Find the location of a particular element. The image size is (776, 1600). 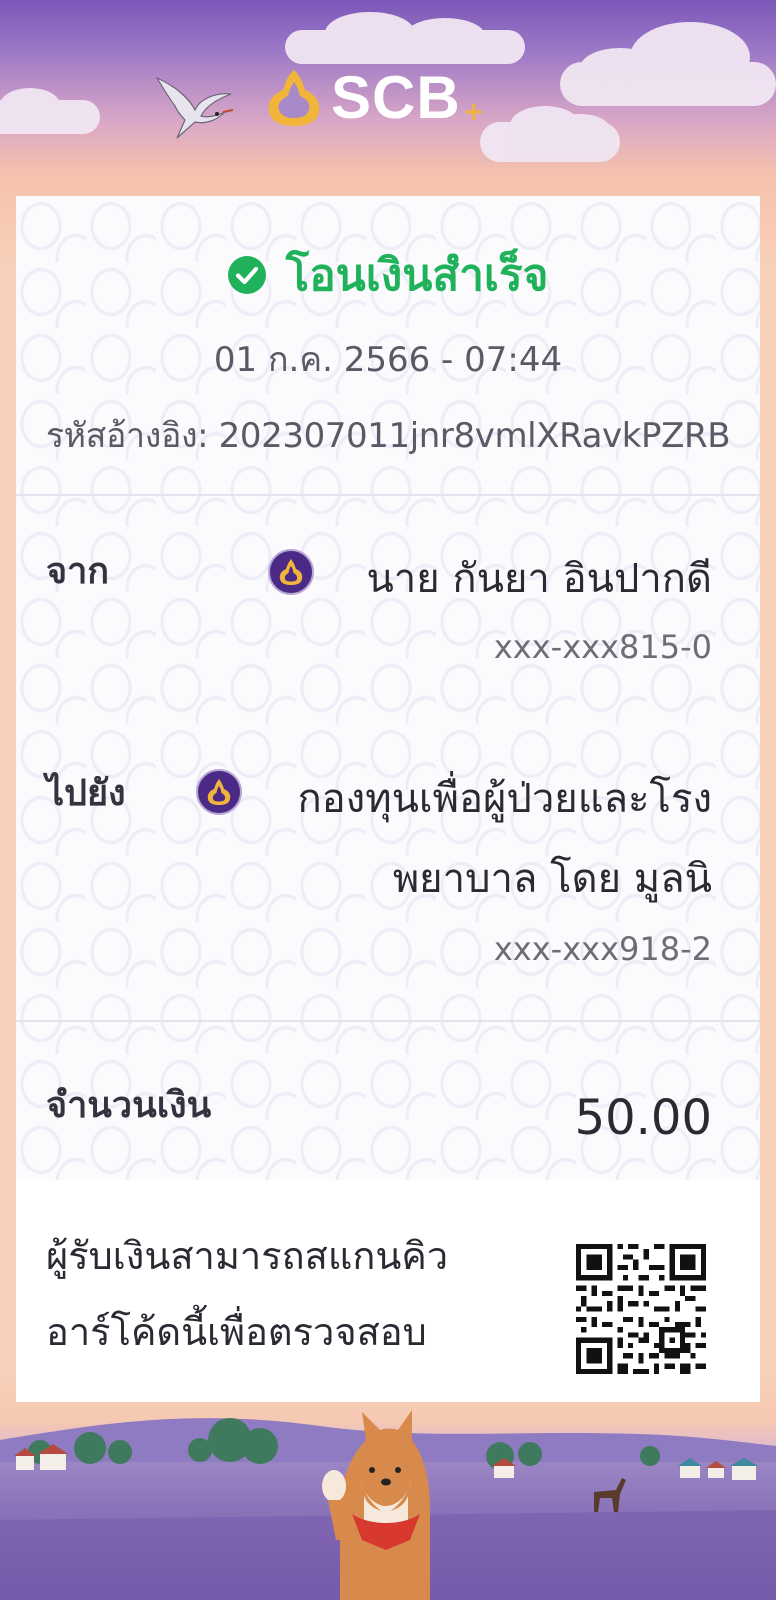

check-circle-icon is located at coordinates (246, 275).